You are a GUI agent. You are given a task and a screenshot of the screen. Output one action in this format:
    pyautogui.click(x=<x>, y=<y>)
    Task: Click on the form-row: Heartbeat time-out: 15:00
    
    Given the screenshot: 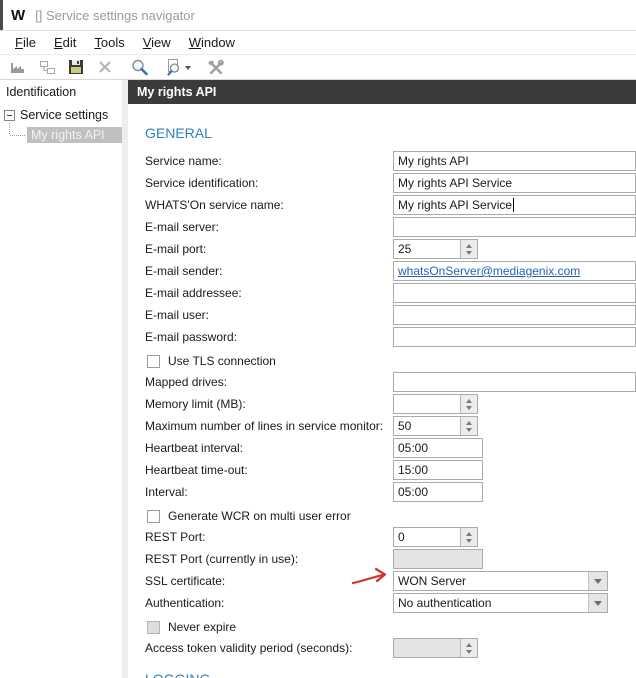 What is the action you would take?
    pyautogui.click(x=390, y=470)
    